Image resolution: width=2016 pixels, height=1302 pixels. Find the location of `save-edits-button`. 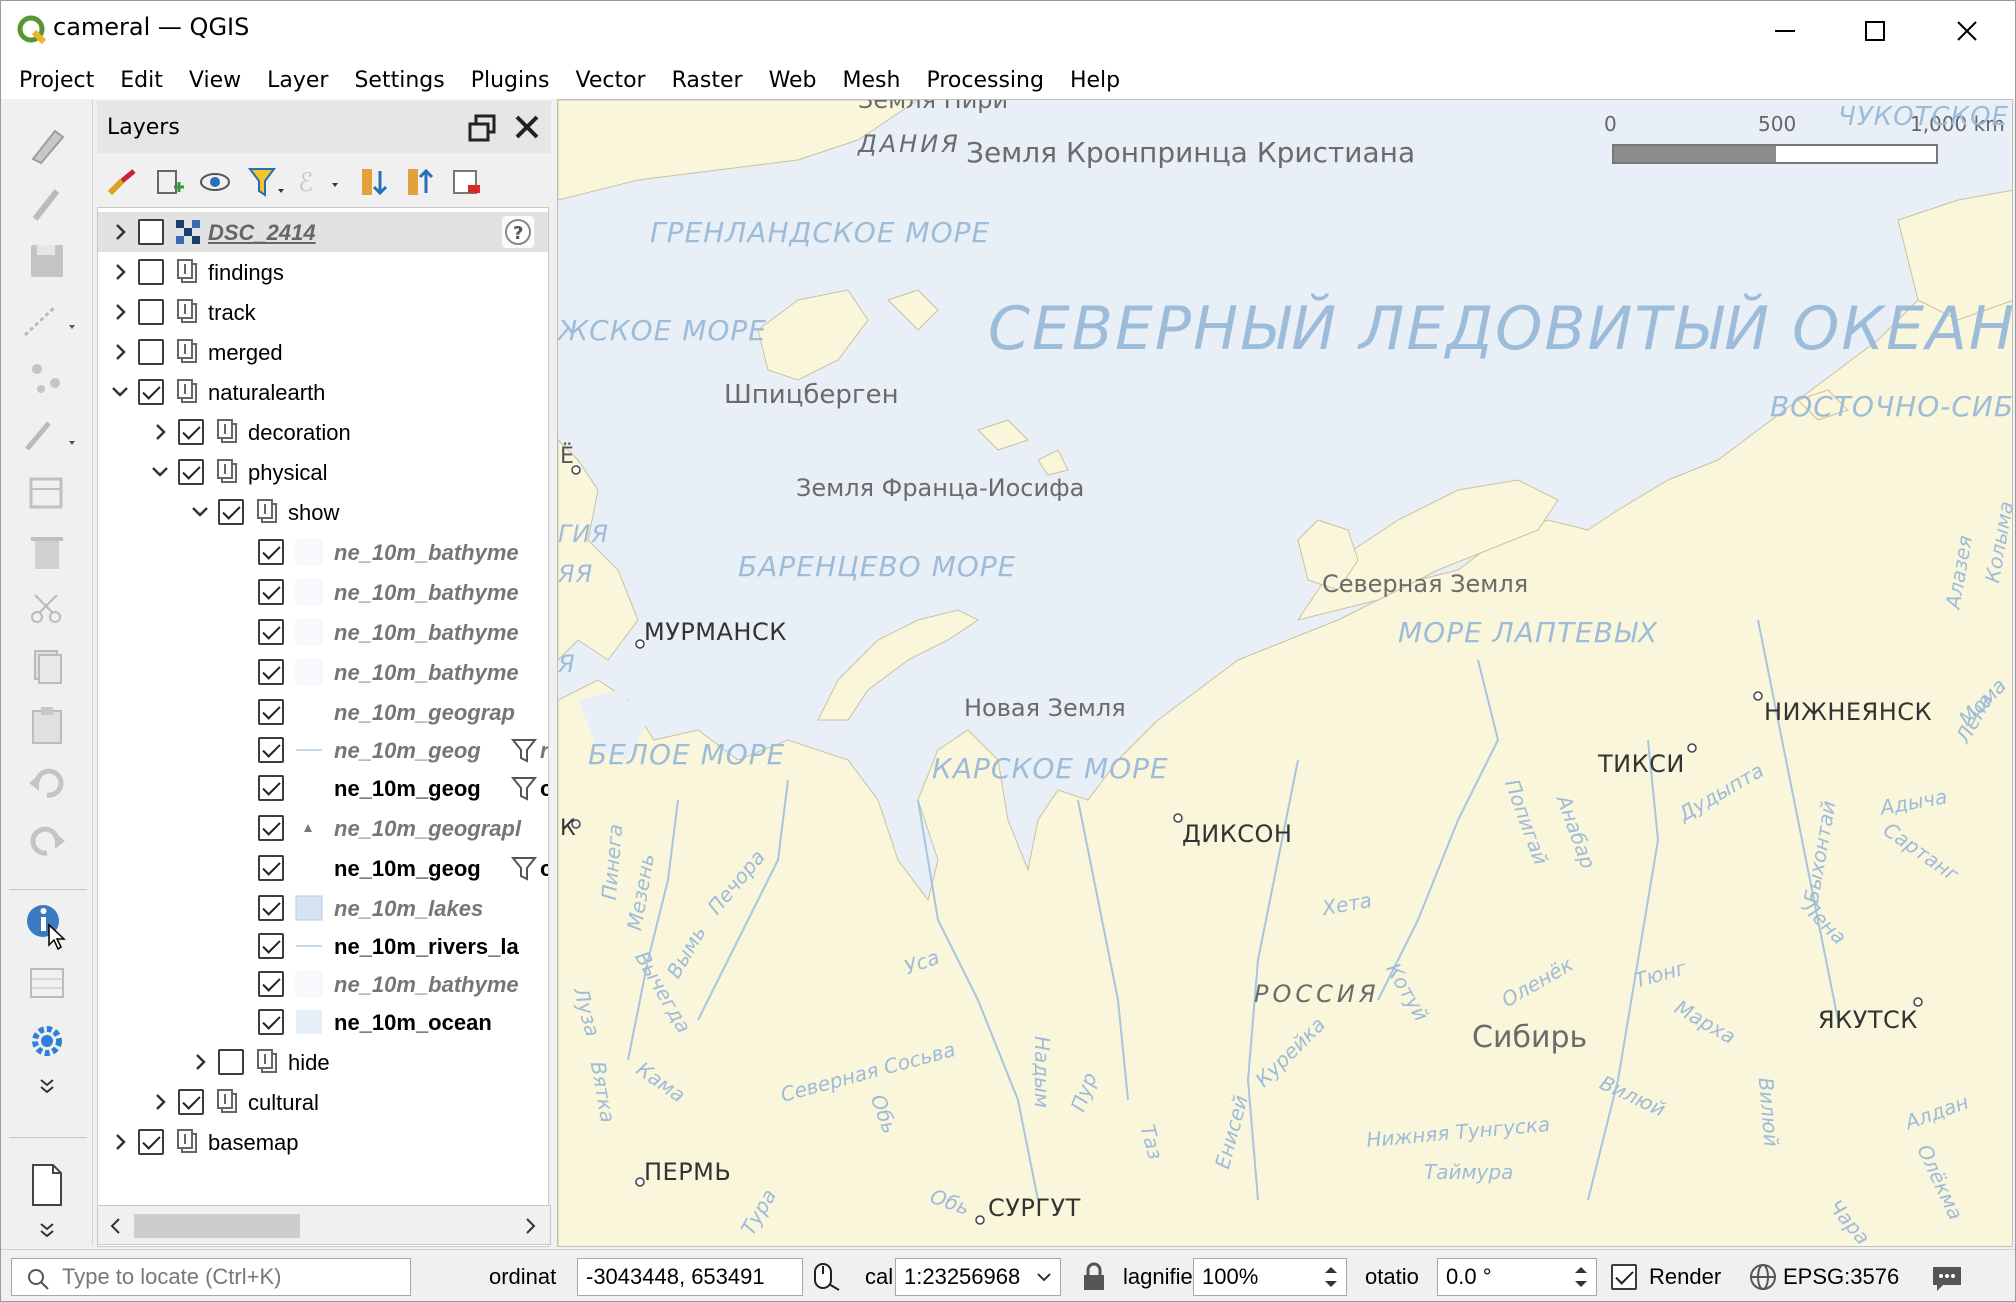

save-edits-button is located at coordinates (47, 261).